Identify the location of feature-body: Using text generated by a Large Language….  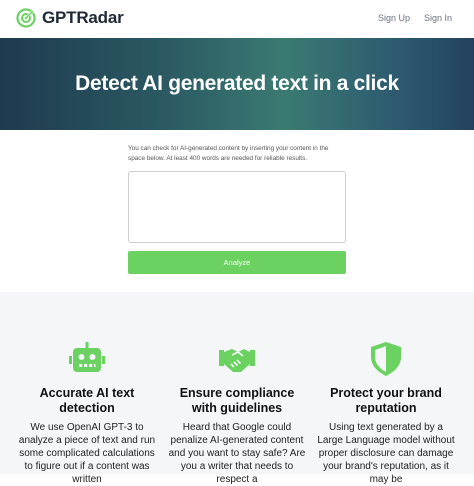
(386, 453).